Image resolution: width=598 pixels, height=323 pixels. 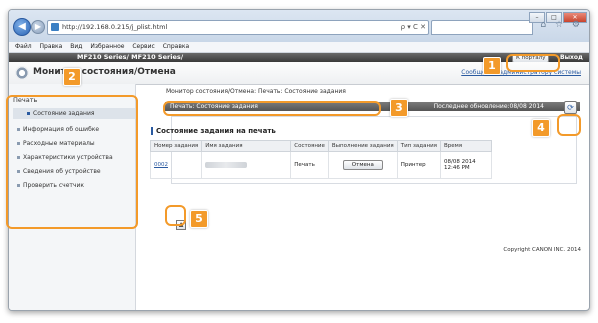 What do you see at coordinates (55, 27) in the screenshot?
I see `page-favicon-icon` at bounding box center [55, 27].